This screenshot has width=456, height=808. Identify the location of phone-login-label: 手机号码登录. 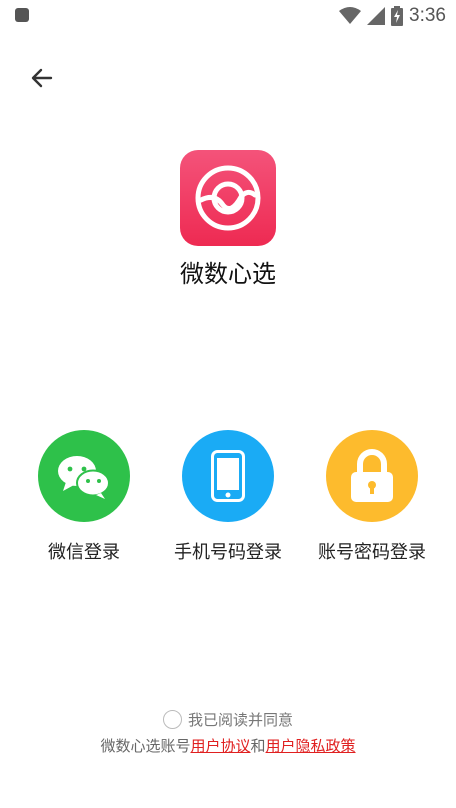
(228, 551).